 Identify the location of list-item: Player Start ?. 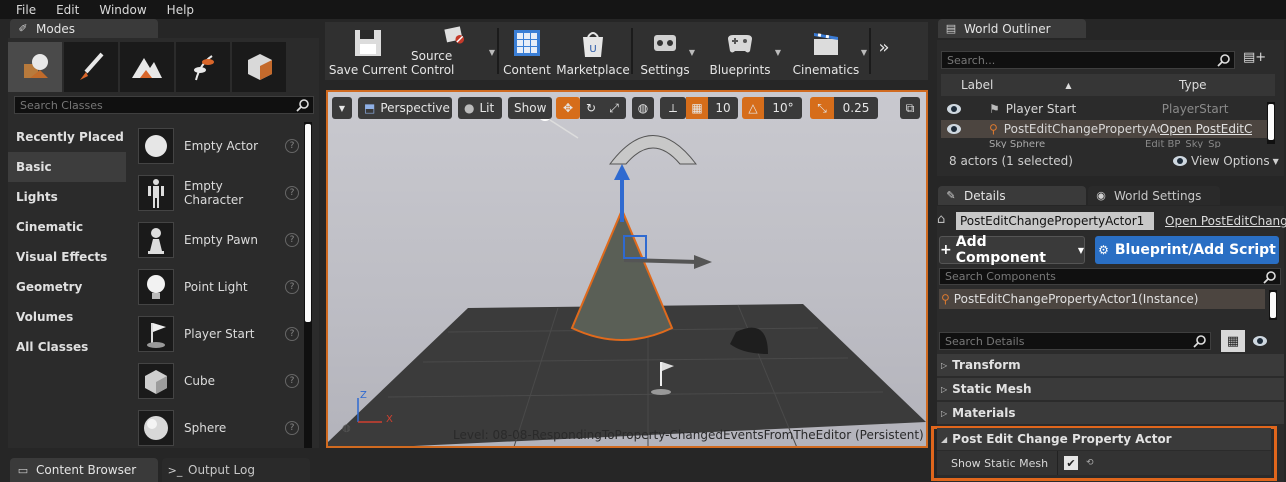
(217, 333).